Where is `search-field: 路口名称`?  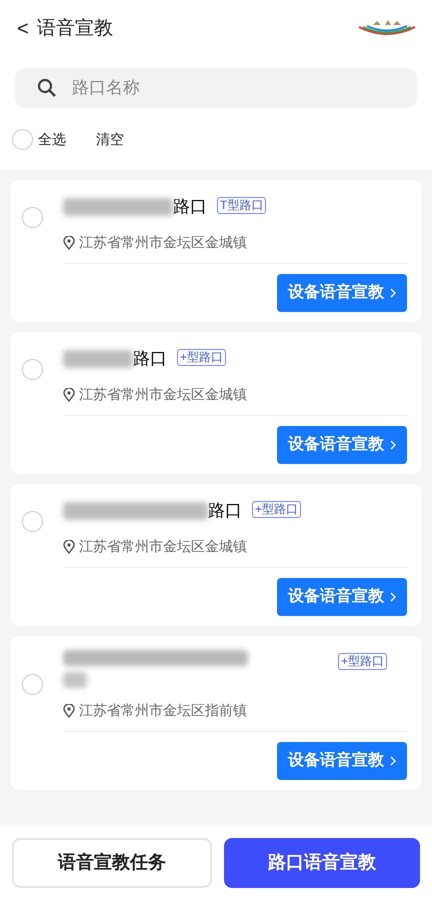 search-field: 路口名称 is located at coordinates (216, 88).